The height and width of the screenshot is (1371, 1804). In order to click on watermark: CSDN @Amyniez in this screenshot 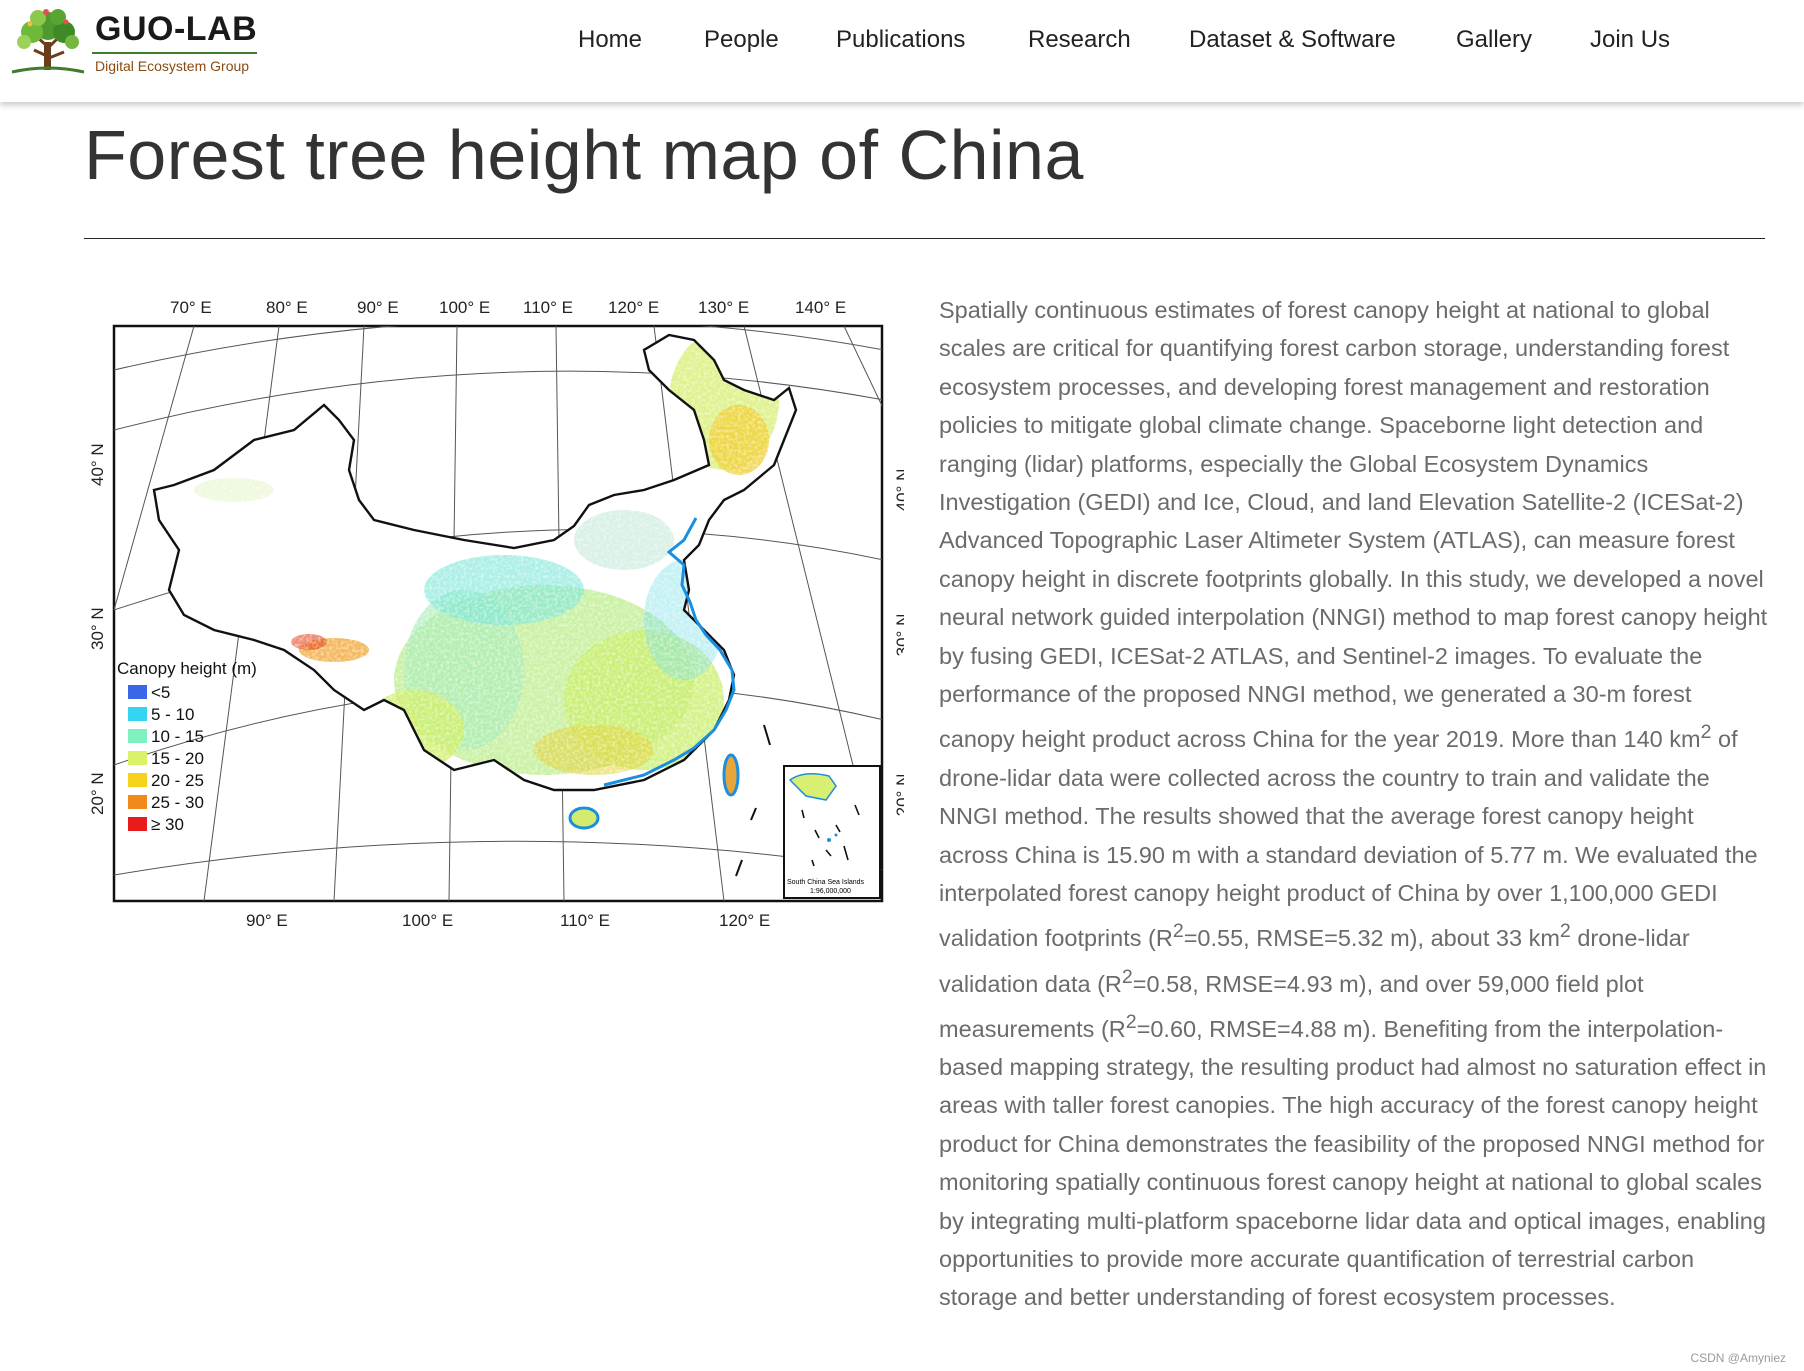, I will do `click(1738, 1358)`.